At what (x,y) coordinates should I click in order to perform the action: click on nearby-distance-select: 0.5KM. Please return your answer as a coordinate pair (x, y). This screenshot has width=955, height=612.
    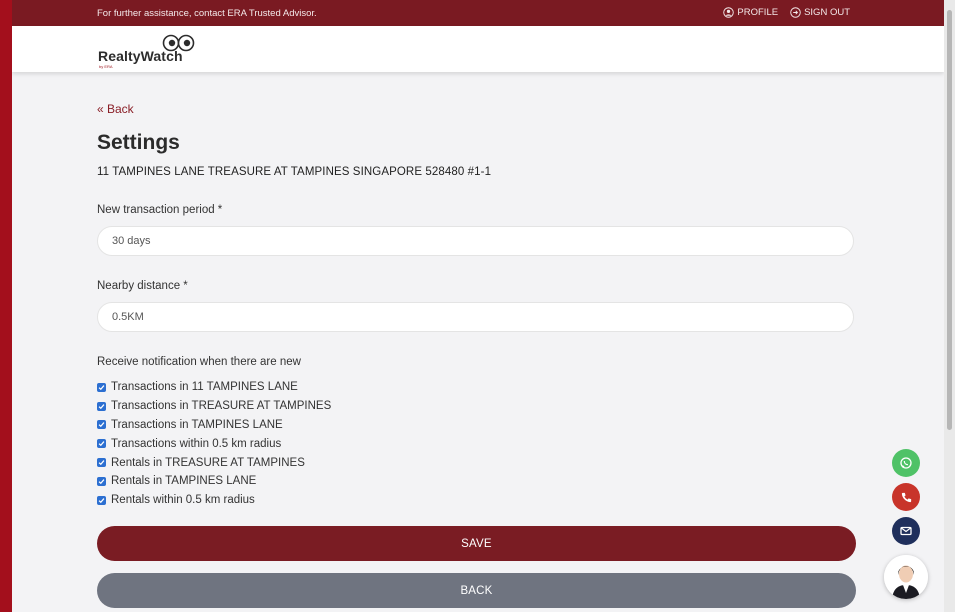
    Looking at the image, I should click on (475, 317).